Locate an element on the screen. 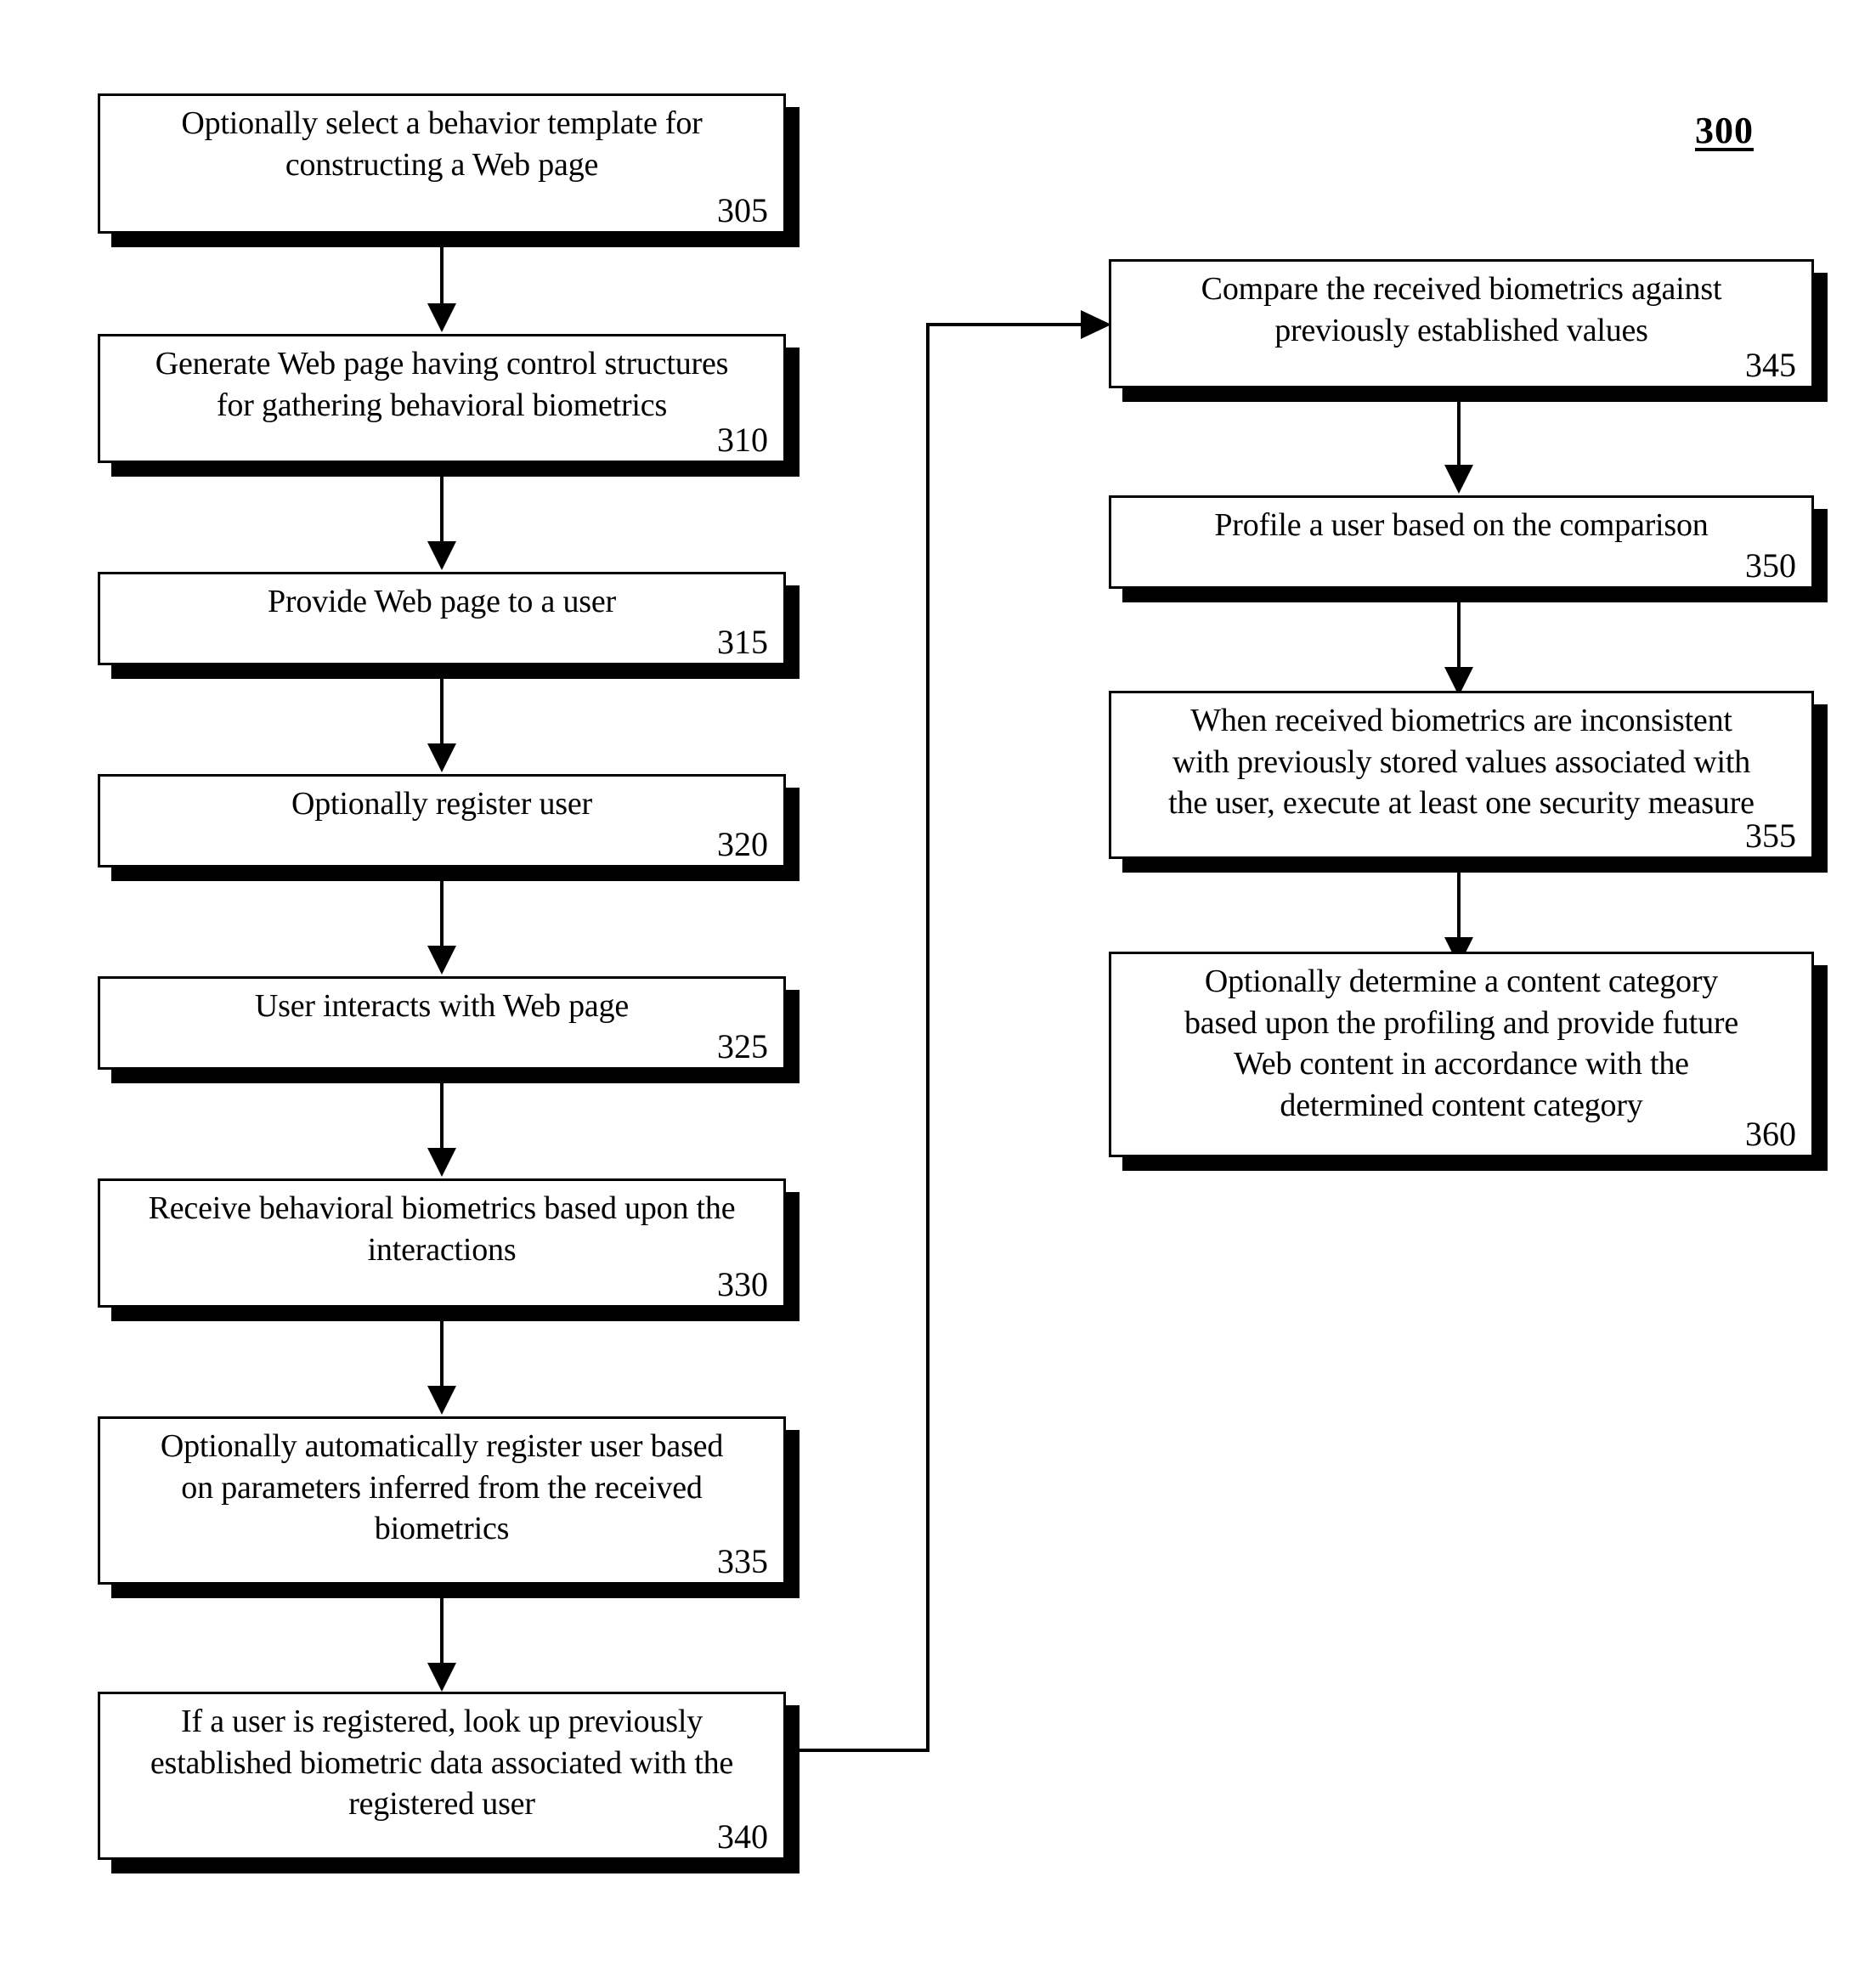 The width and height of the screenshot is (1876, 1961). figure-number-label: 300 is located at coordinates (1724, 130).